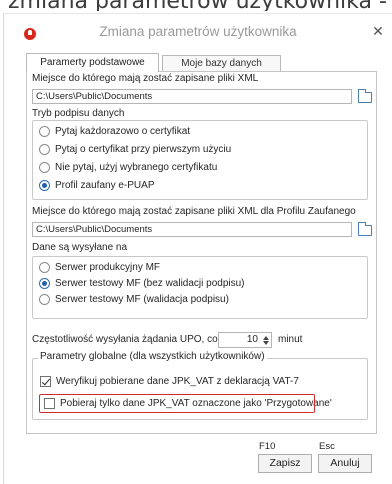  What do you see at coordinates (123, 131) in the screenshot?
I see `radio-label: Pytaj każdorazowo o certyfikat` at bounding box center [123, 131].